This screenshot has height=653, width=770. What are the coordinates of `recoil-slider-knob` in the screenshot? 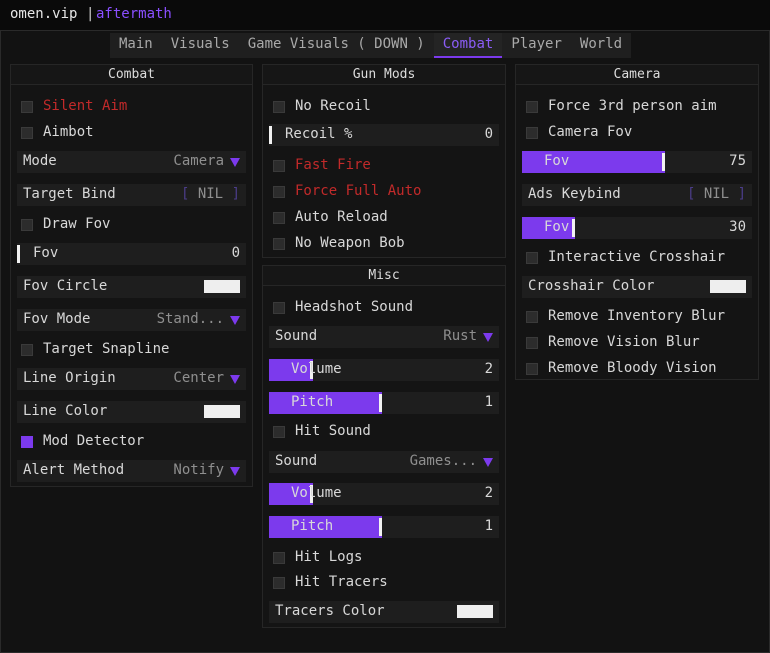 It's located at (270, 135).